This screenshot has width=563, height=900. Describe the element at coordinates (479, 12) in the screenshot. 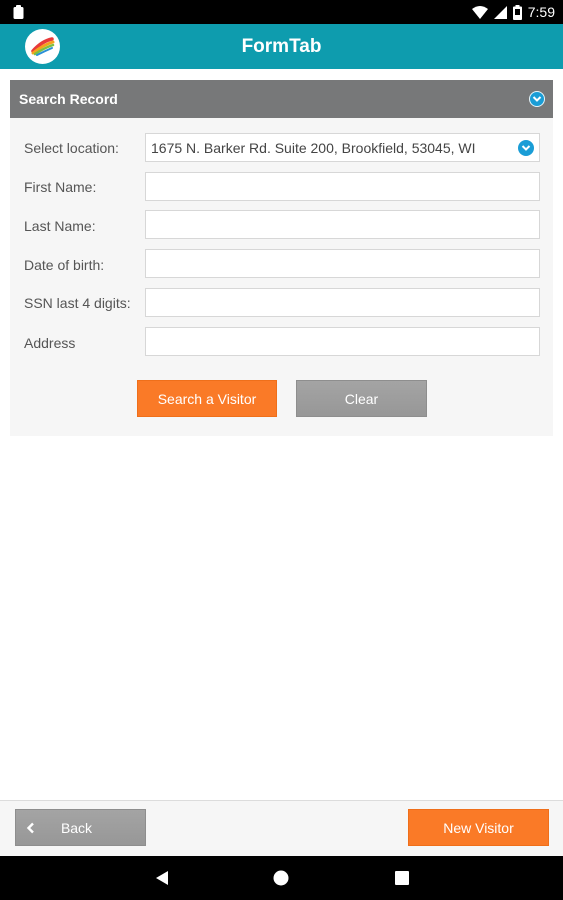

I see `wifi-icon` at that location.